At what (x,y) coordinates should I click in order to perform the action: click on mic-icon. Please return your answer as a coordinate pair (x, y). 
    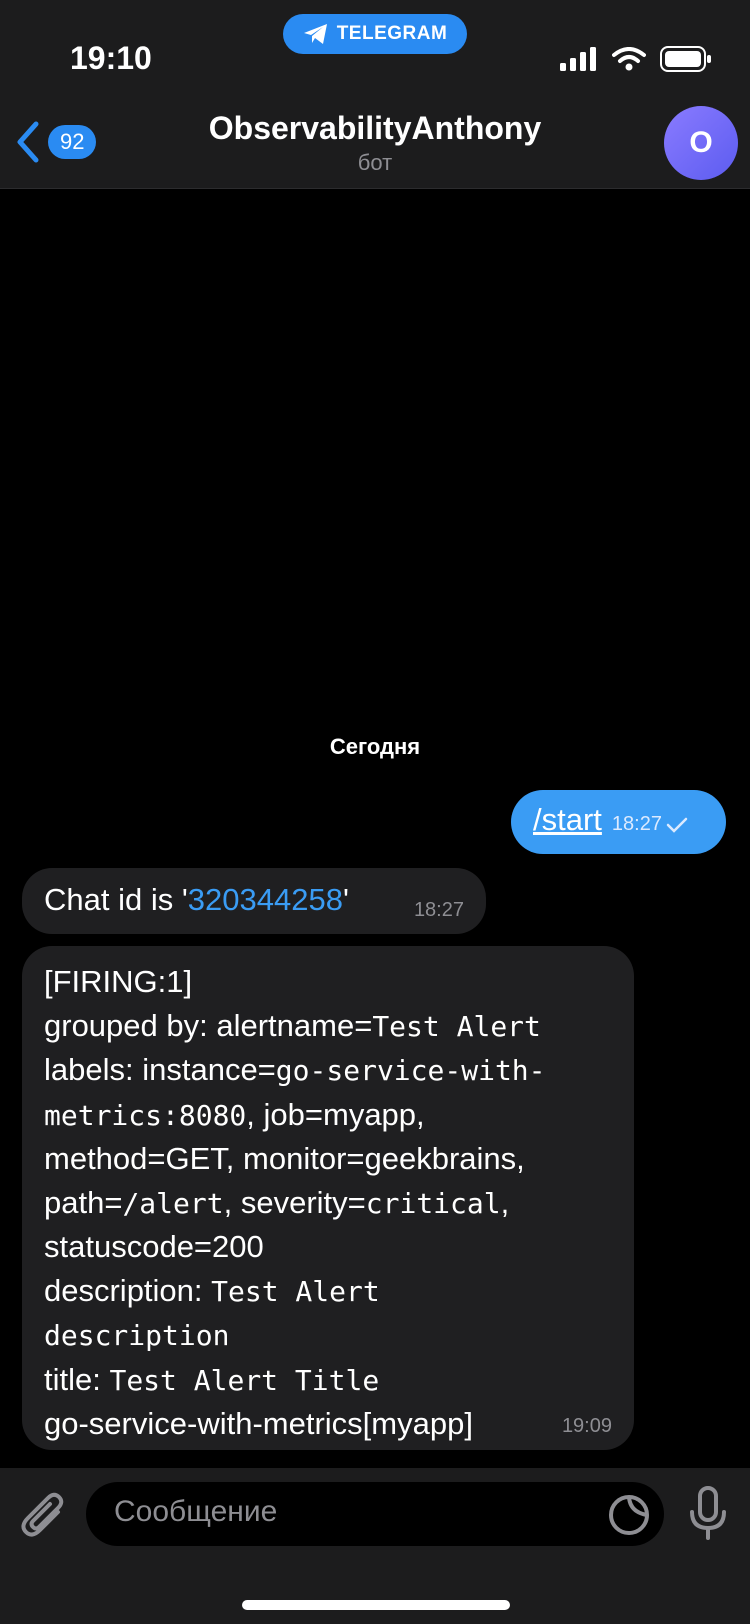
    Looking at the image, I should click on (708, 1513).